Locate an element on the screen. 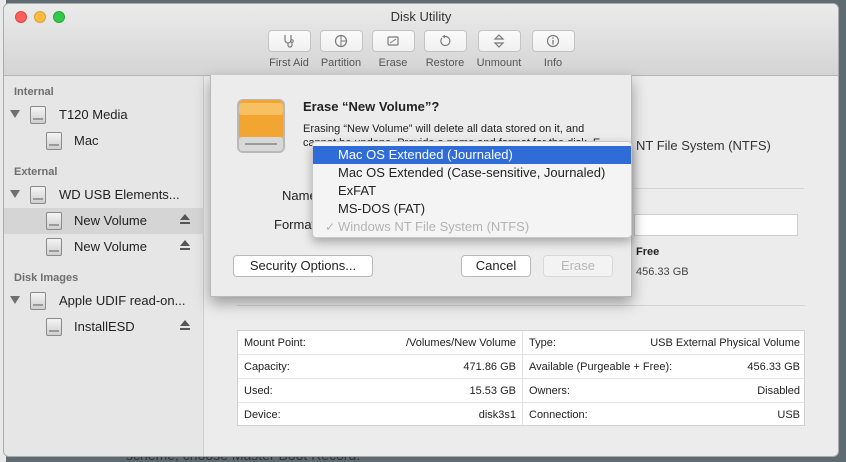  menu-item-label: Windows NT File System (NTFS) is located at coordinates (434, 226).